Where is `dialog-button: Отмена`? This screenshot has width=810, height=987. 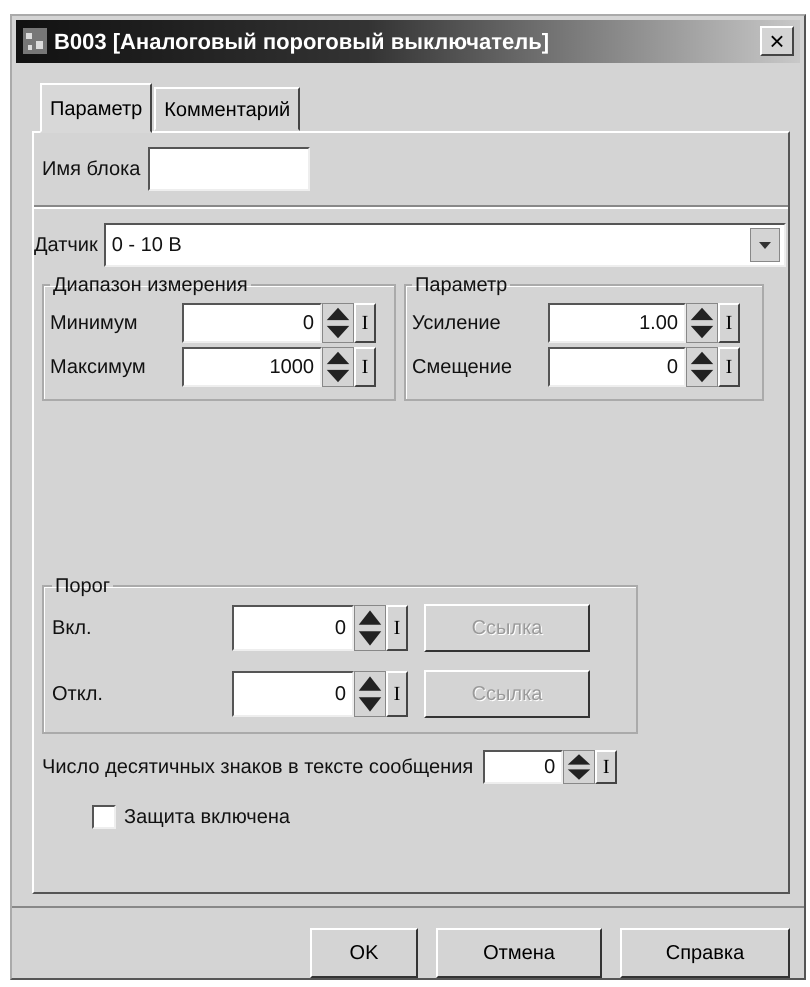
dialog-button: Отмена is located at coordinates (519, 953).